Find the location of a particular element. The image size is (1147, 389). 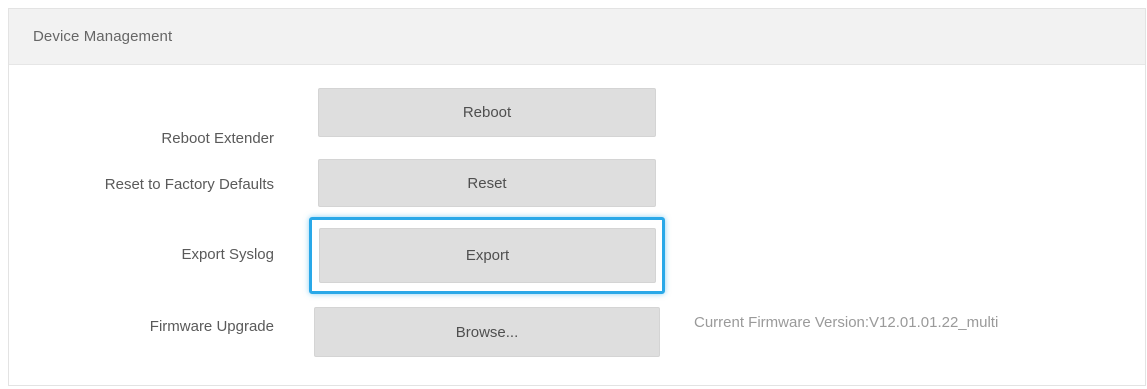

export-syslog-label: Export Syslog is located at coordinates (227, 254).